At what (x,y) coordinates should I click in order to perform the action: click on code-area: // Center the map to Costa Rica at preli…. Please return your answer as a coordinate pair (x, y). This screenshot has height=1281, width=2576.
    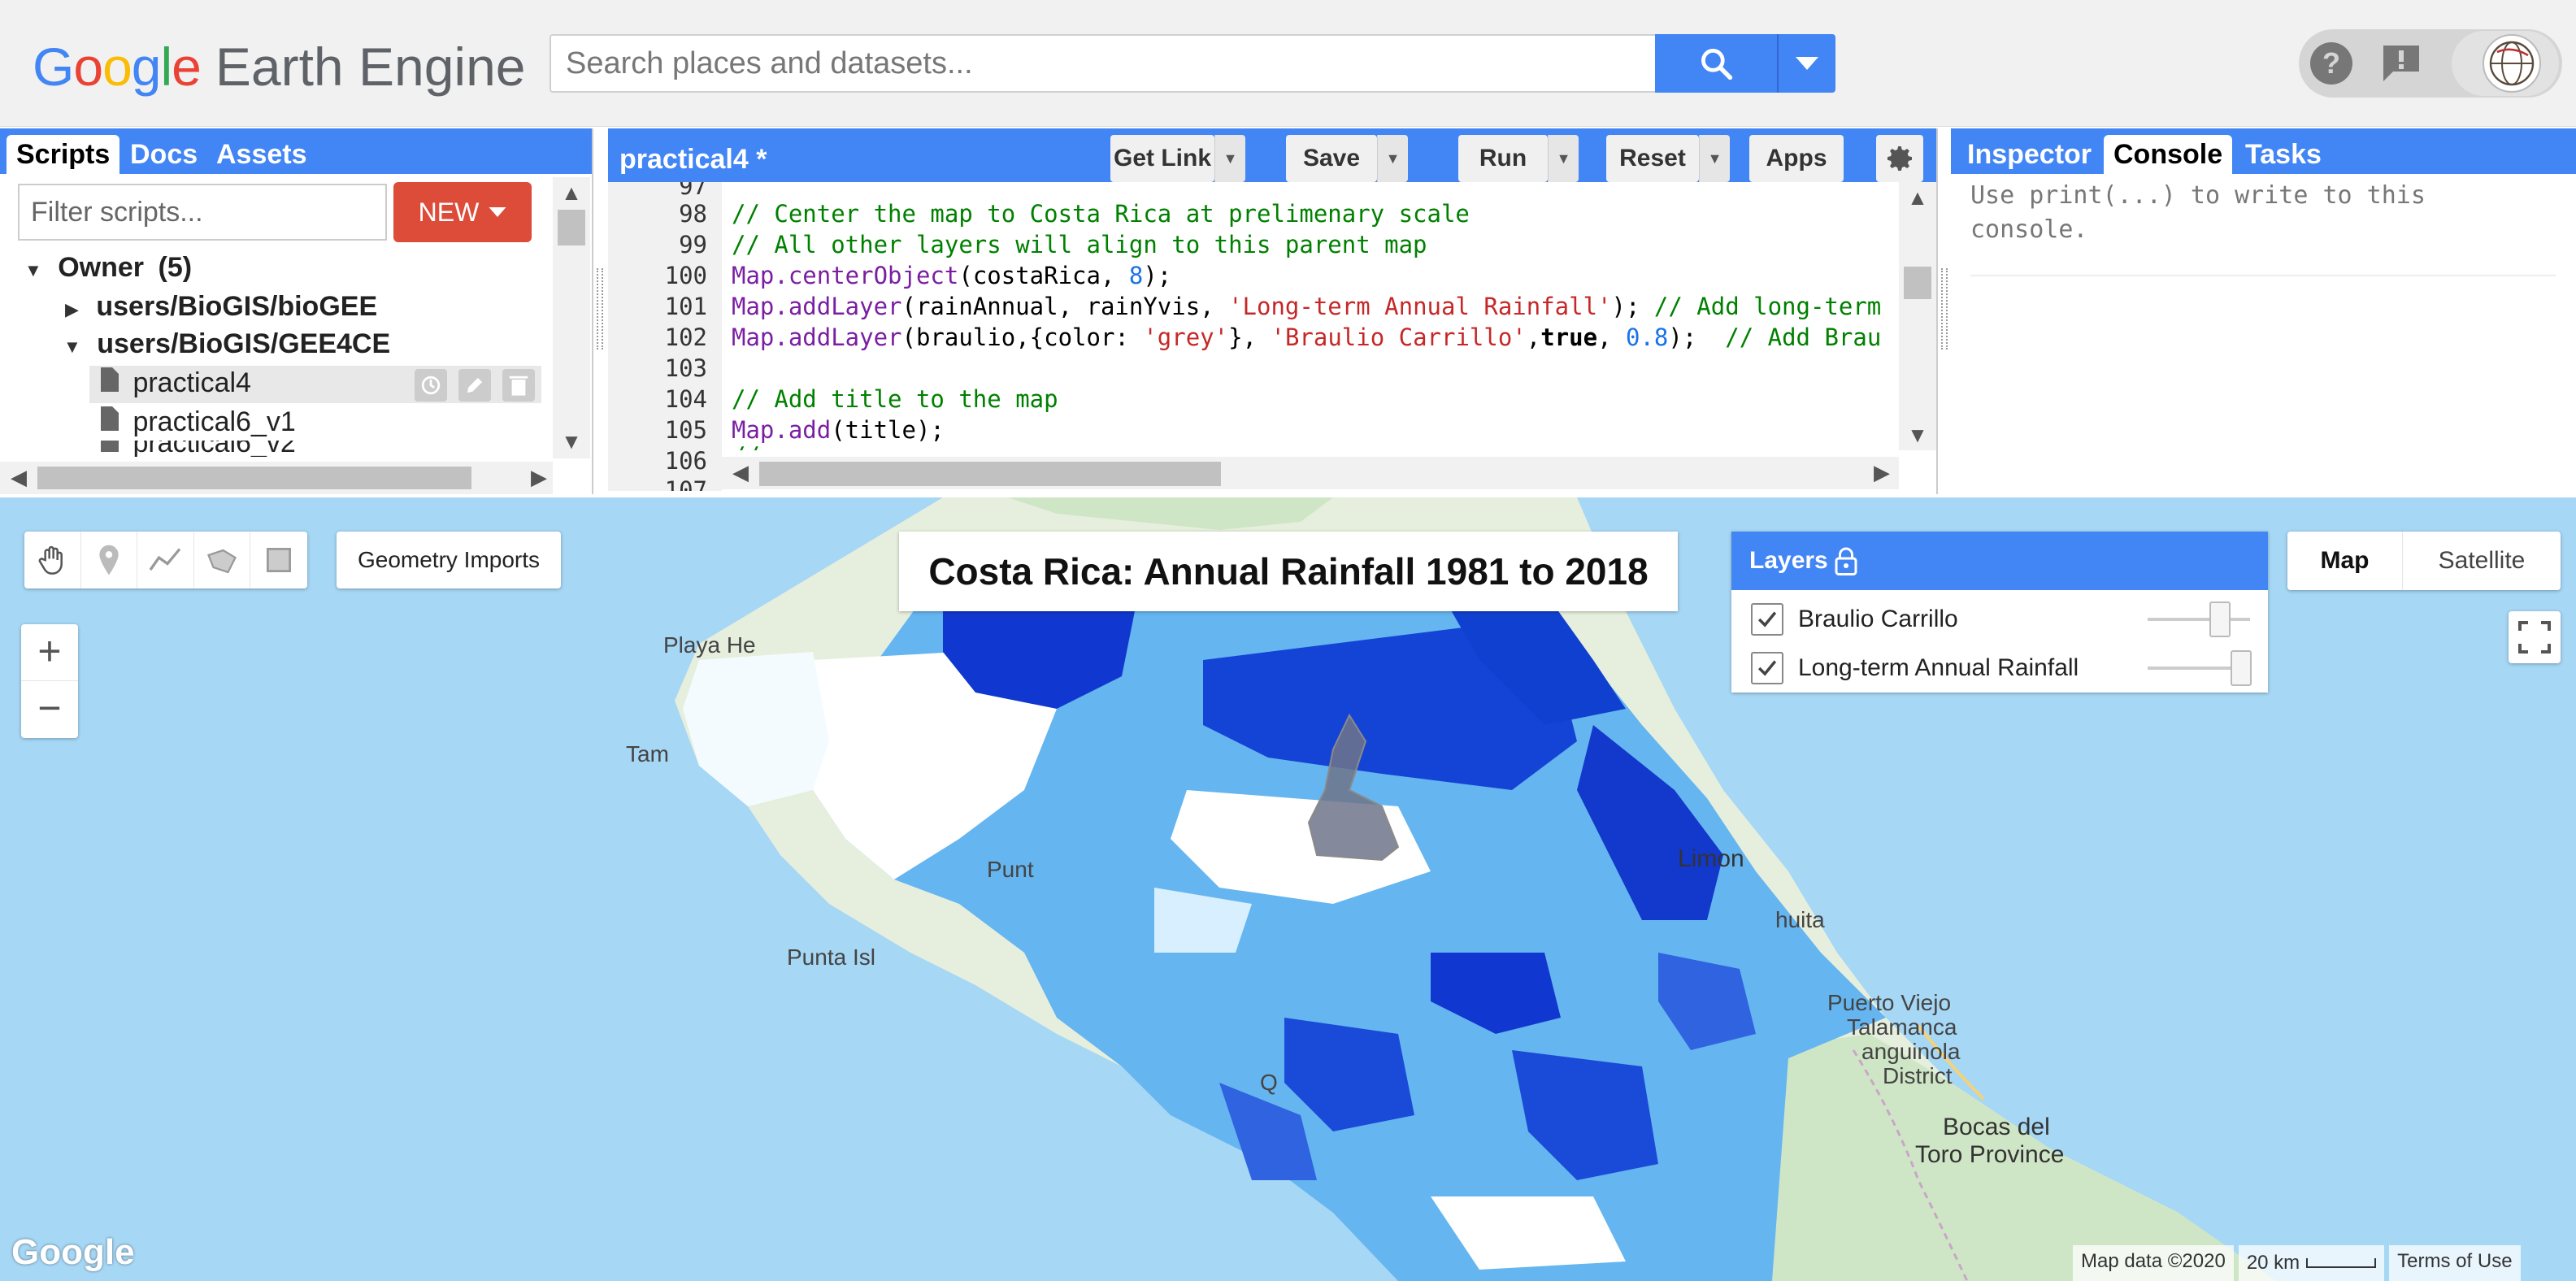
    Looking at the image, I should click on (1313, 316).